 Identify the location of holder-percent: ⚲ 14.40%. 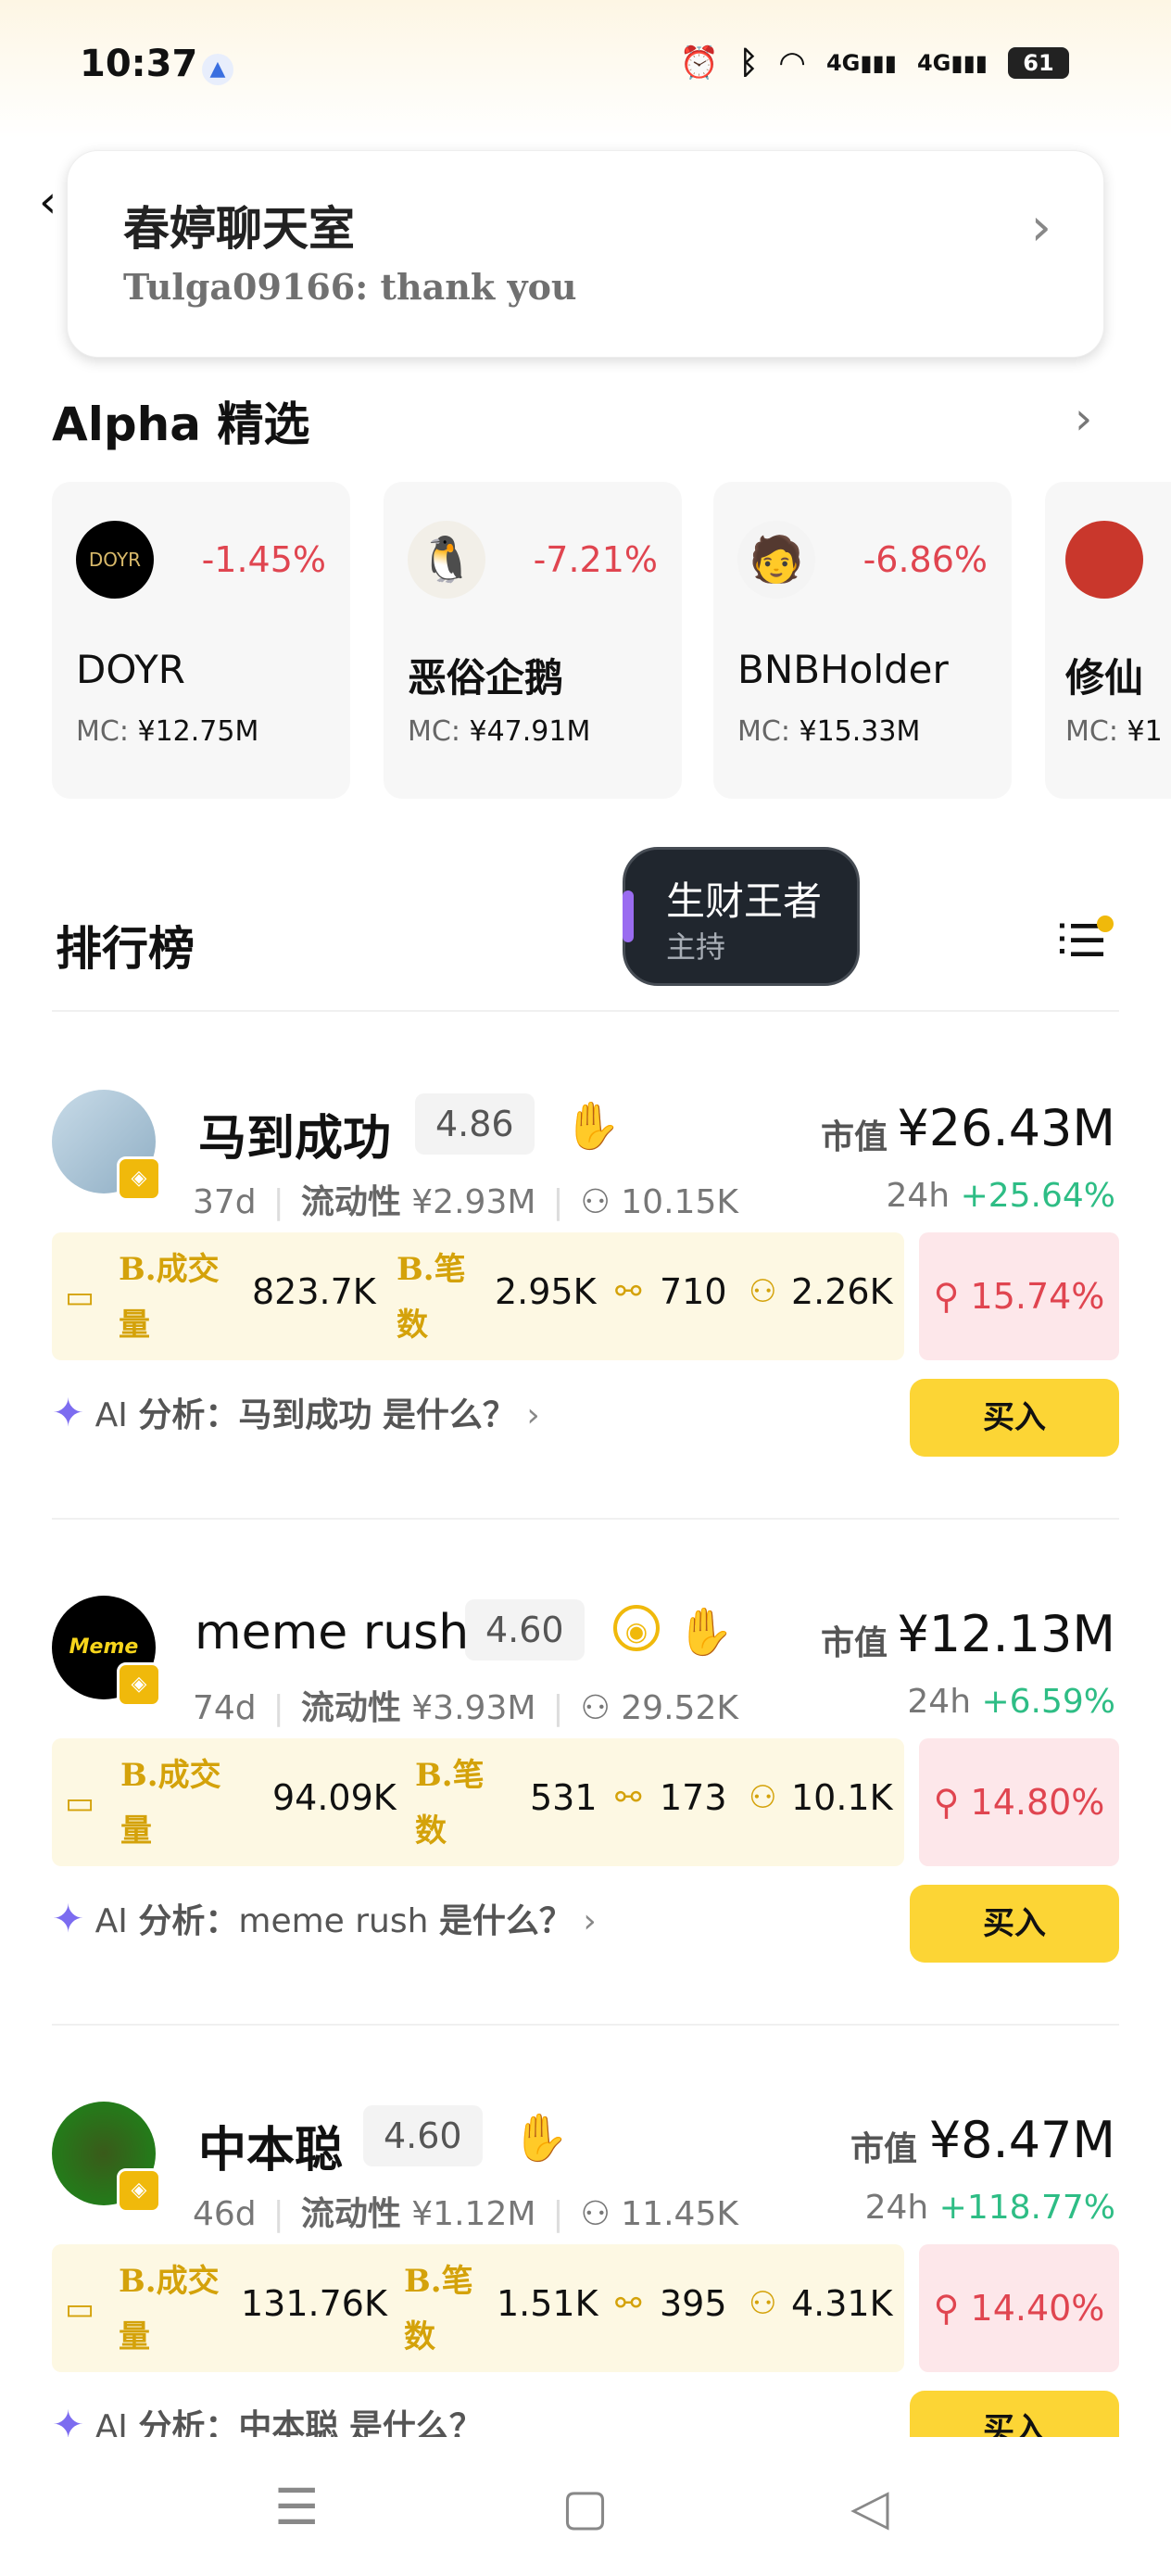
(1019, 2308).